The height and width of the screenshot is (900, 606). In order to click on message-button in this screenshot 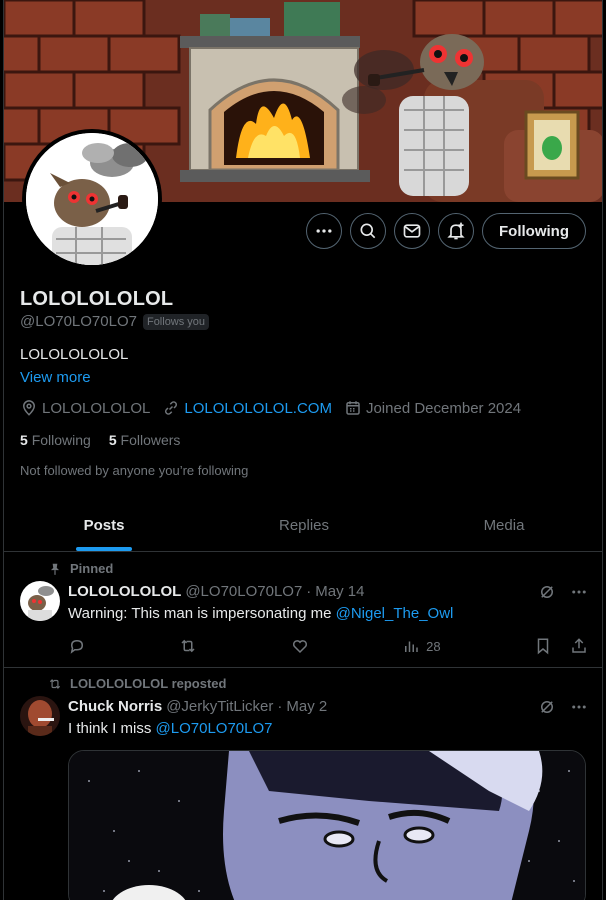, I will do `click(412, 231)`.